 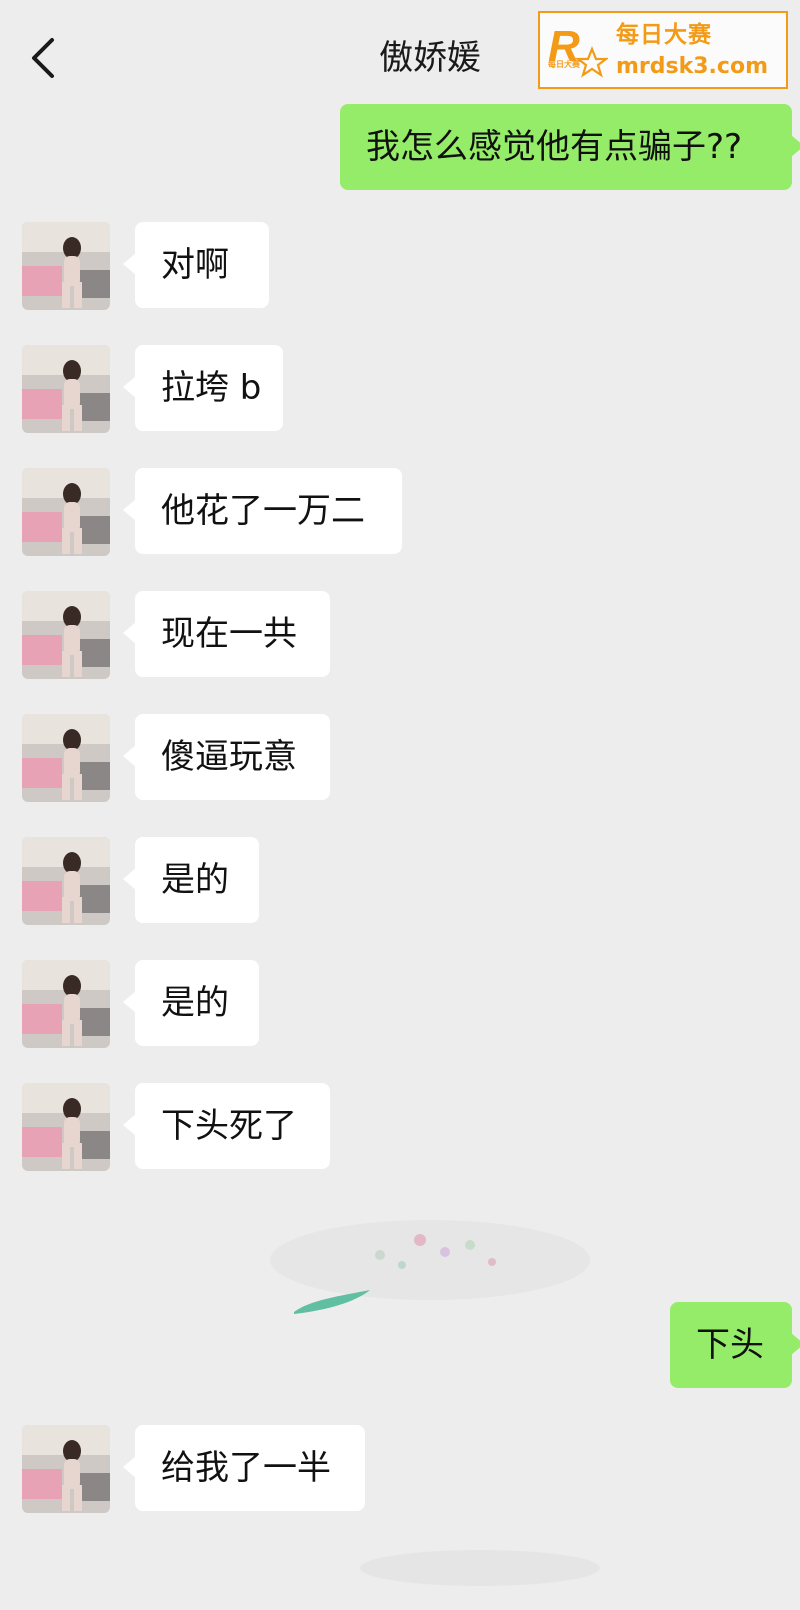 I want to click on watermark-url: mrdsk3.com, so click(x=692, y=66).